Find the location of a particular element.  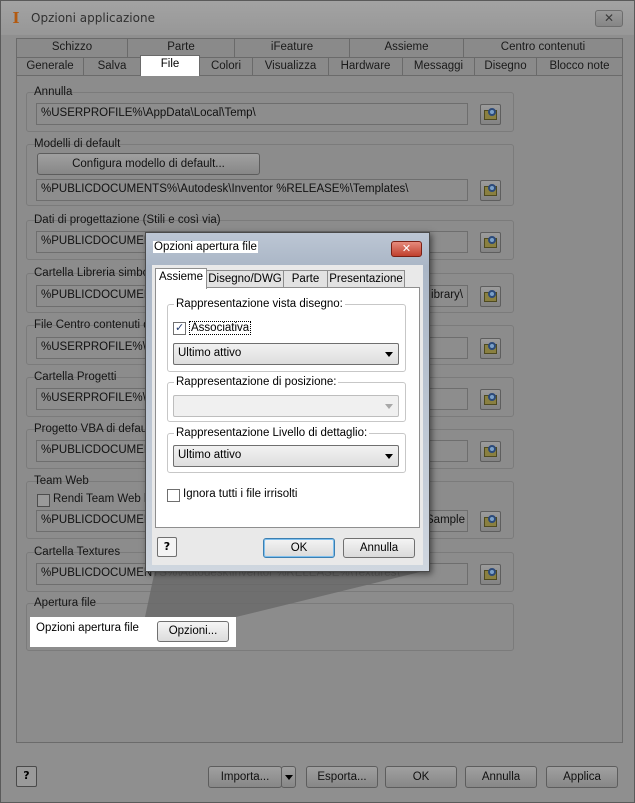

modelli-label: Modelli di default is located at coordinates (77, 144).